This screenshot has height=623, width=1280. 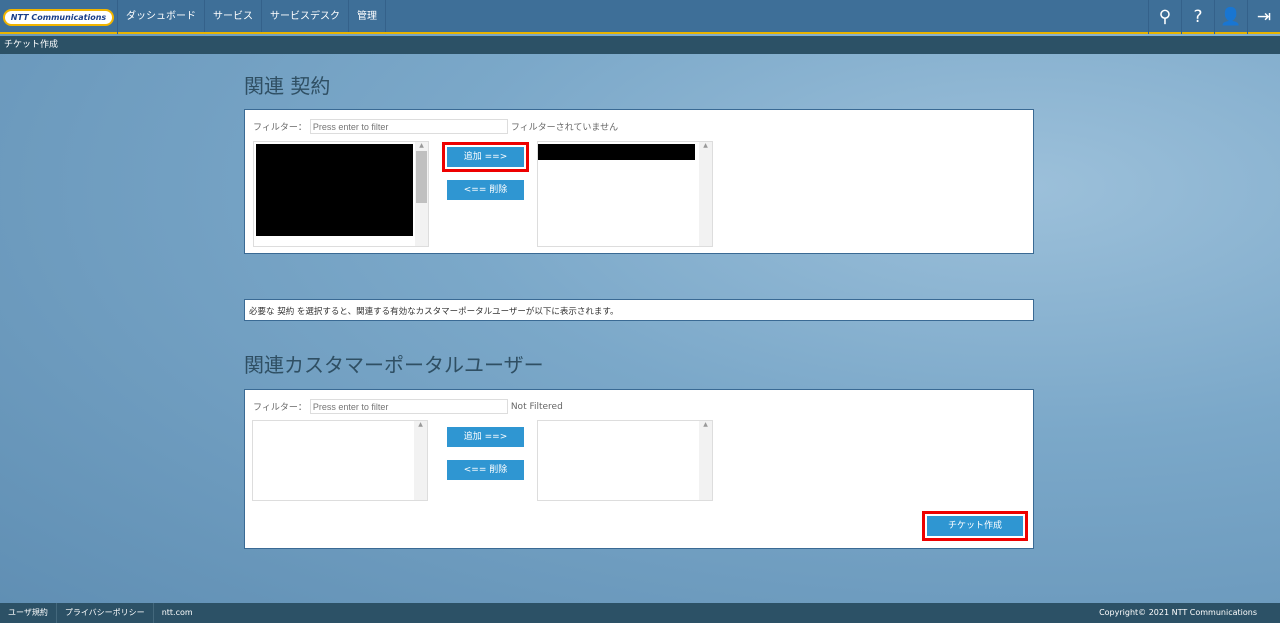 What do you see at coordinates (485, 437) in the screenshot?
I see `add-user-button: 追加 ==>` at bounding box center [485, 437].